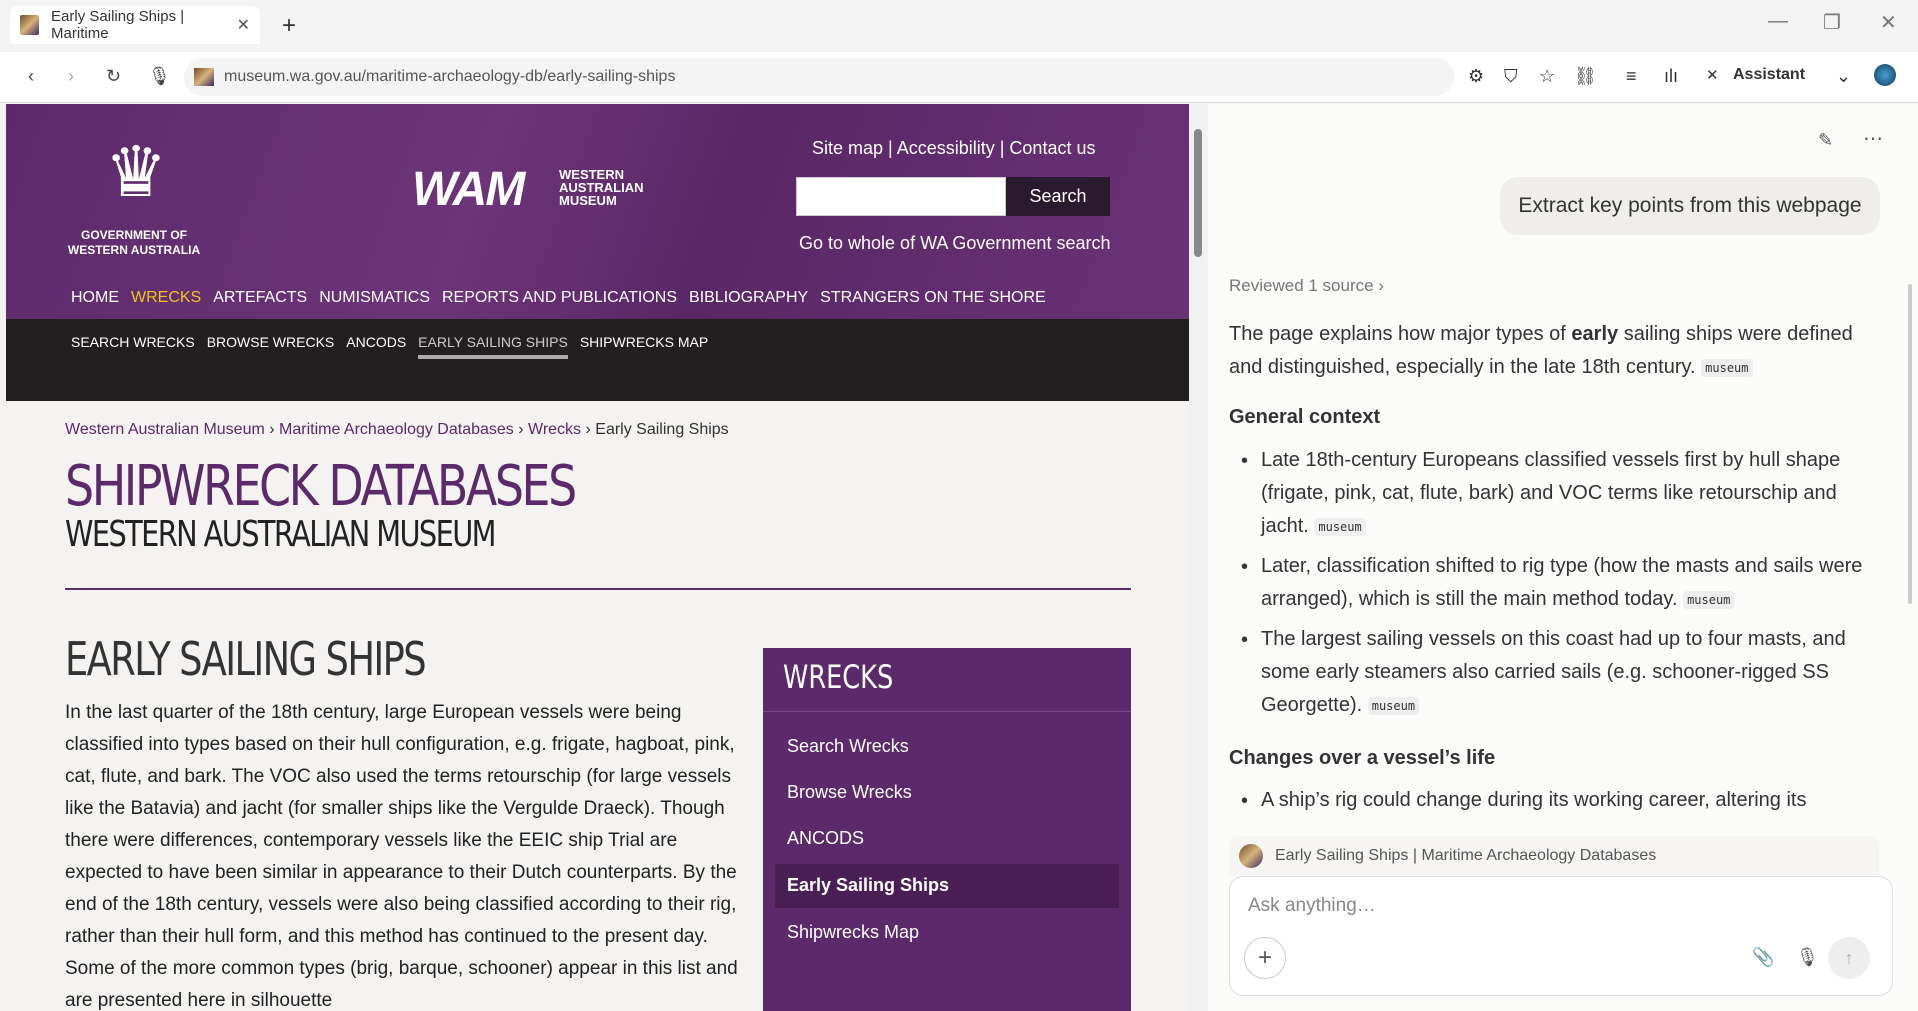  I want to click on back-icon: ‹, so click(31, 76).